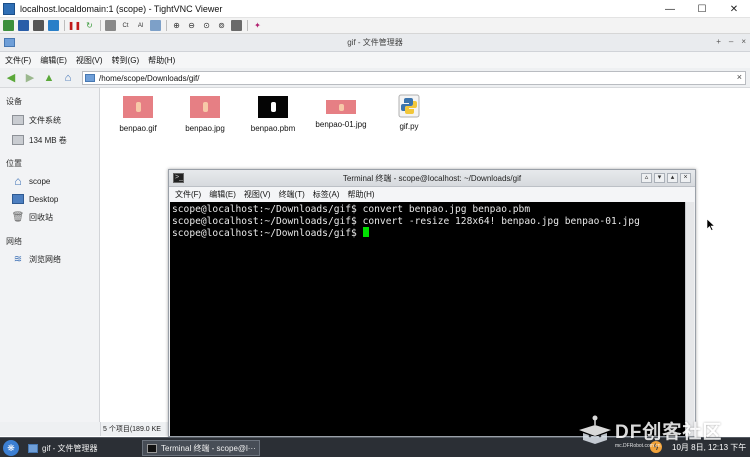  Describe the element at coordinates (341, 112) in the screenshot. I see `file-item-benpao-01-jpg: benpao-01.jpg` at that location.